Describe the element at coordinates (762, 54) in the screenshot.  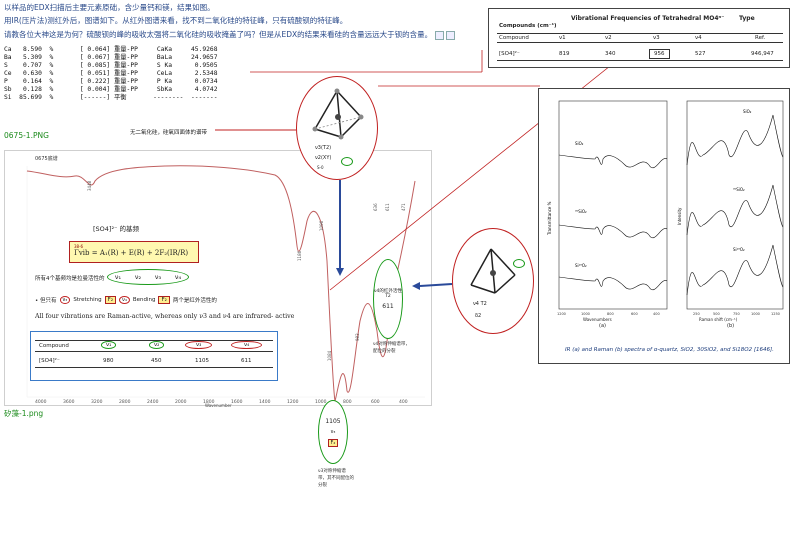
I see `freq-cell: 946,947` at that location.